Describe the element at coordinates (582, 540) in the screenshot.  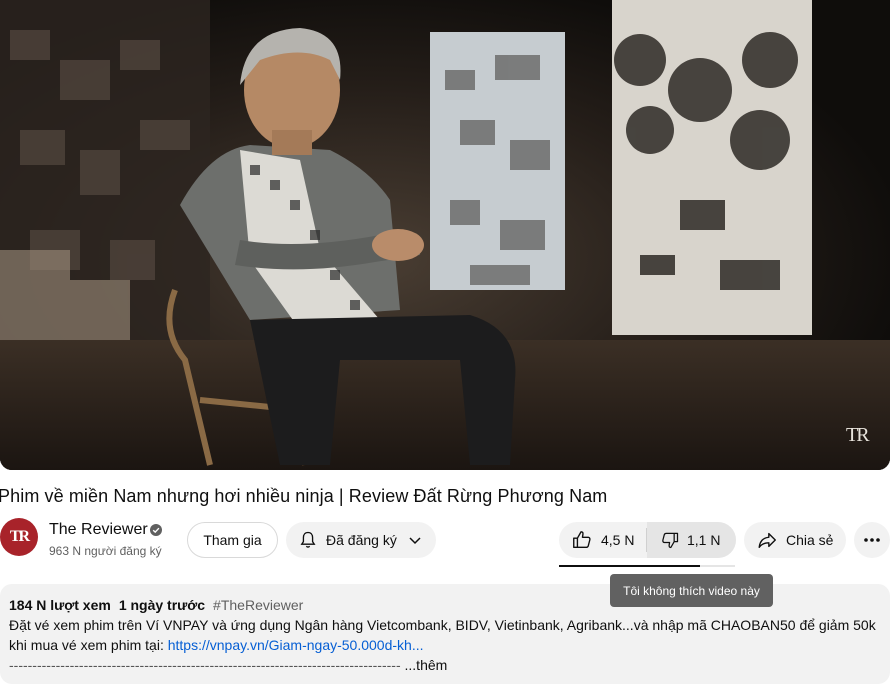
I see `thumbs-up-icon` at that location.